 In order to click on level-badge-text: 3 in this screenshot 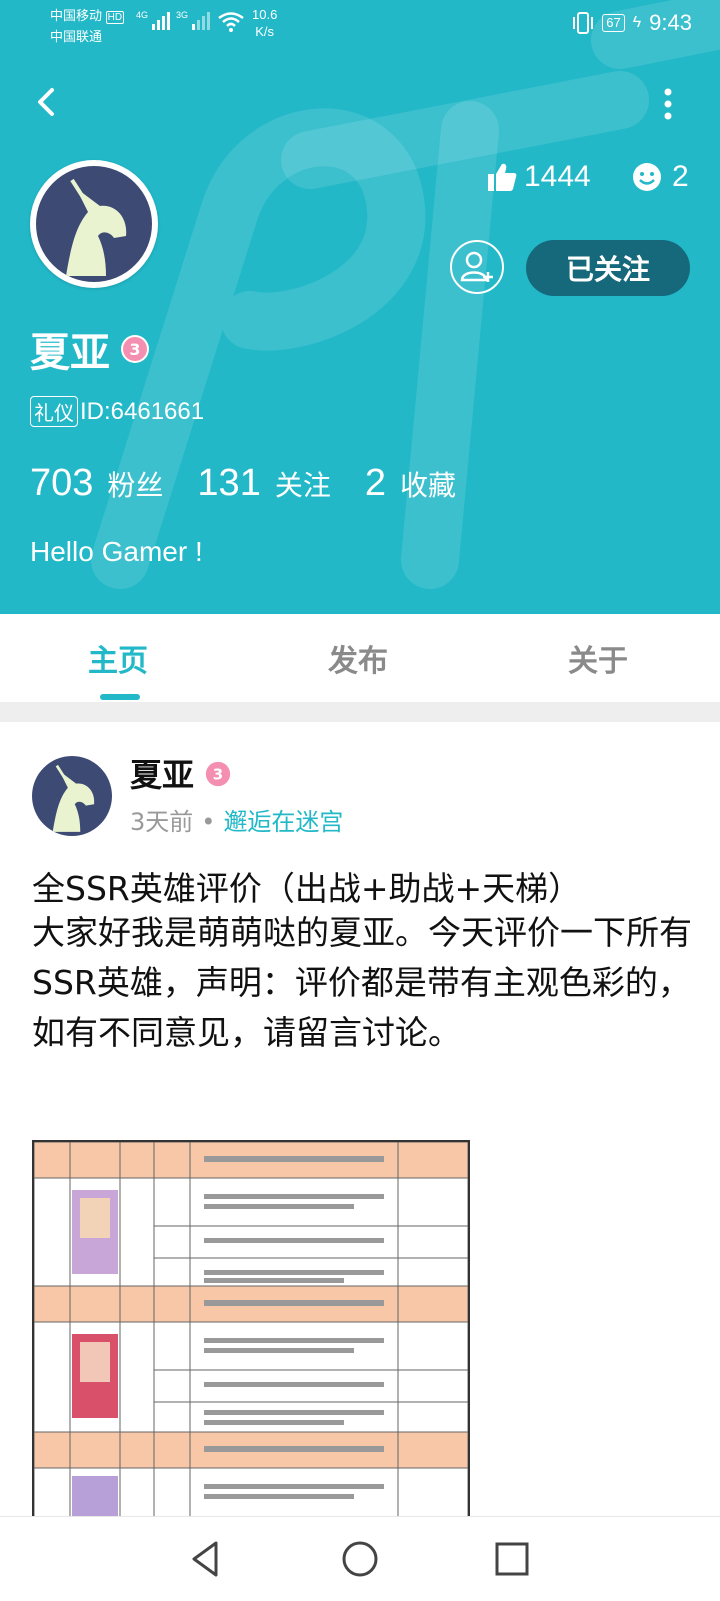, I will do `click(134, 349)`.